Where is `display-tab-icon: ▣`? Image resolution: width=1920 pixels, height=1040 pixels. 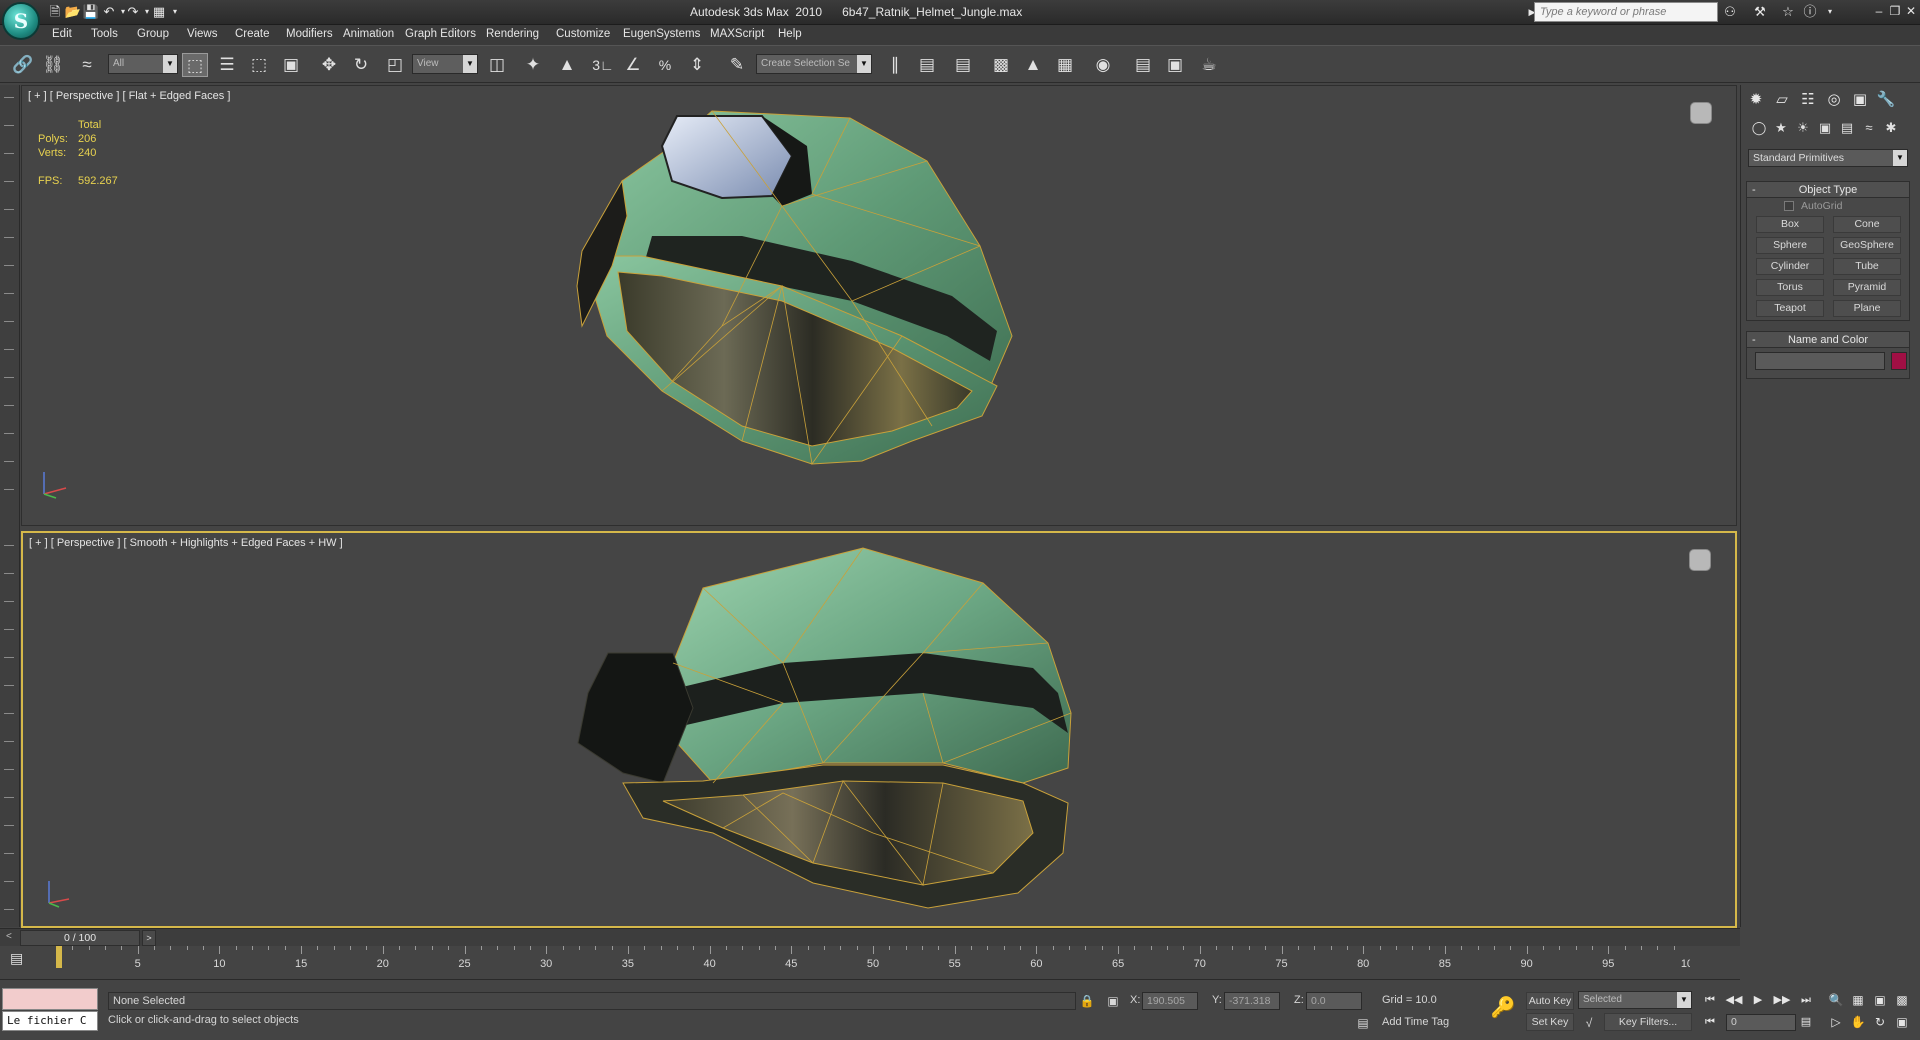
display-tab-icon: ▣ is located at coordinates (1860, 100).